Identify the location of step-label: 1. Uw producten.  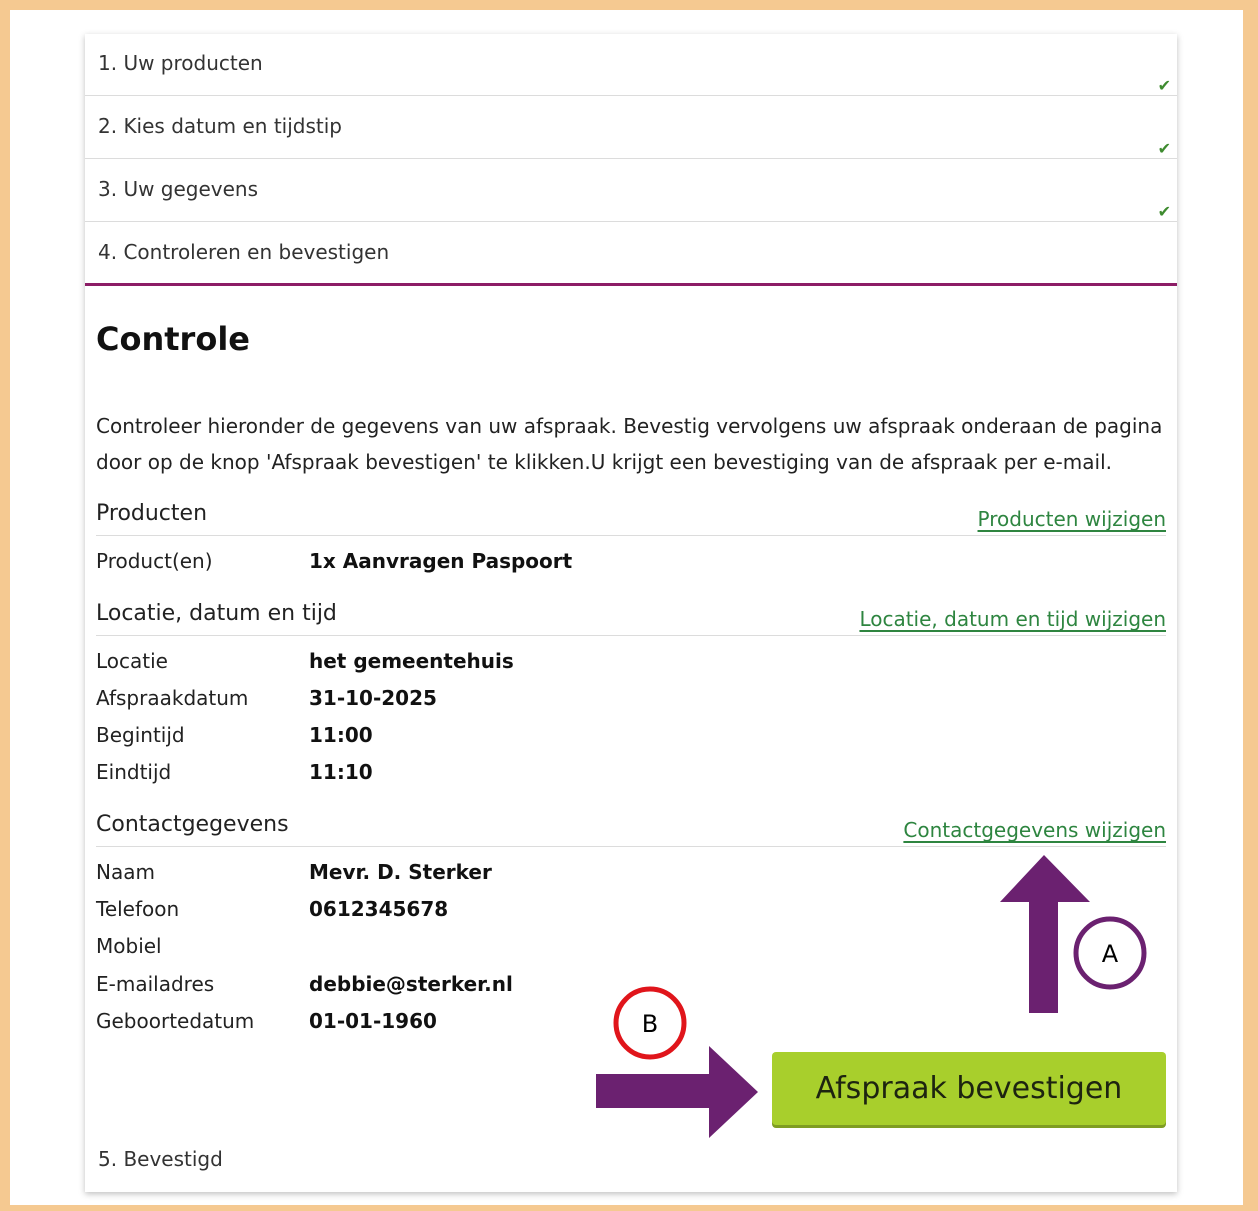
(180, 63).